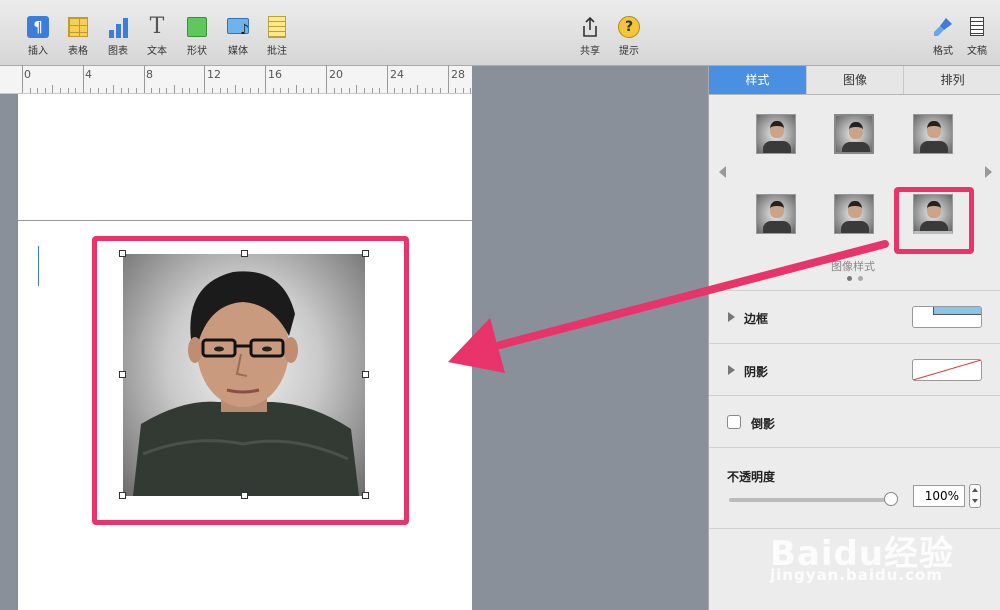  I want to click on media-button: ♪ 媒体, so click(238, 36).